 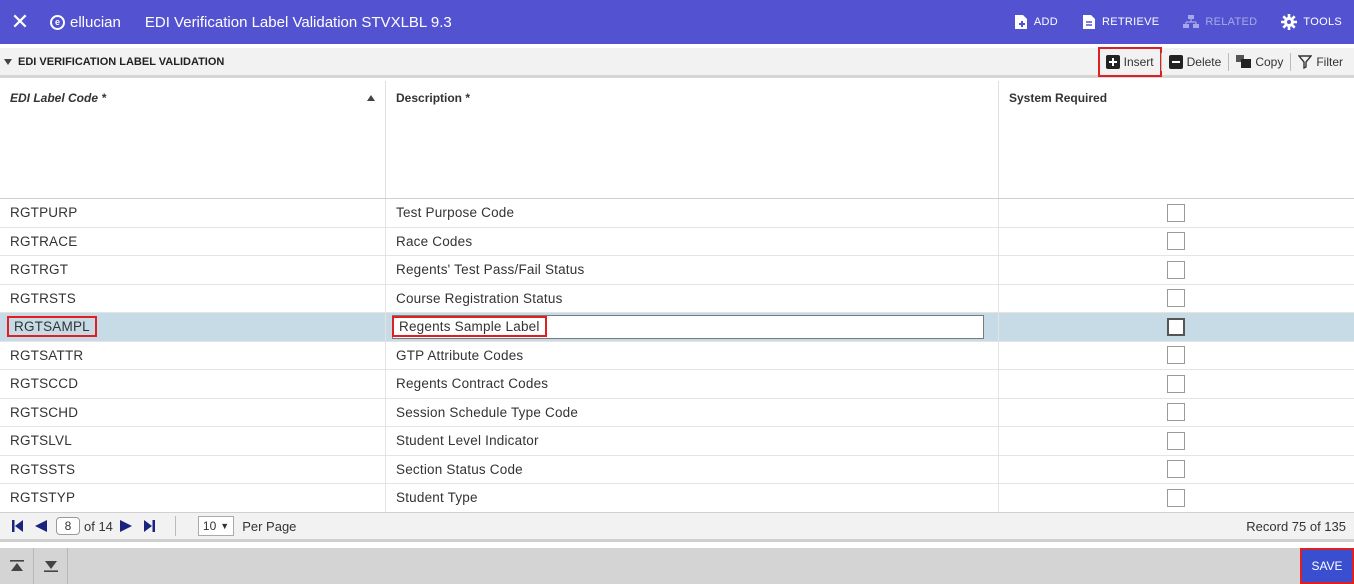 I want to click on retrieve-button: RETRIEVE, so click(x=1120, y=22).